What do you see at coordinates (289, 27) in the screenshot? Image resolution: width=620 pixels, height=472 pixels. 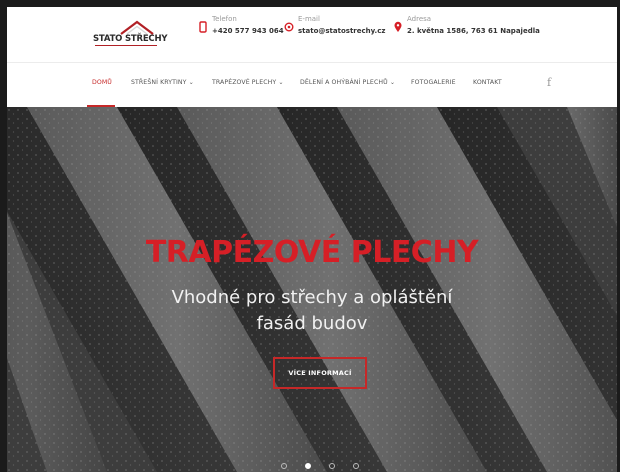 I see `email-icon` at bounding box center [289, 27].